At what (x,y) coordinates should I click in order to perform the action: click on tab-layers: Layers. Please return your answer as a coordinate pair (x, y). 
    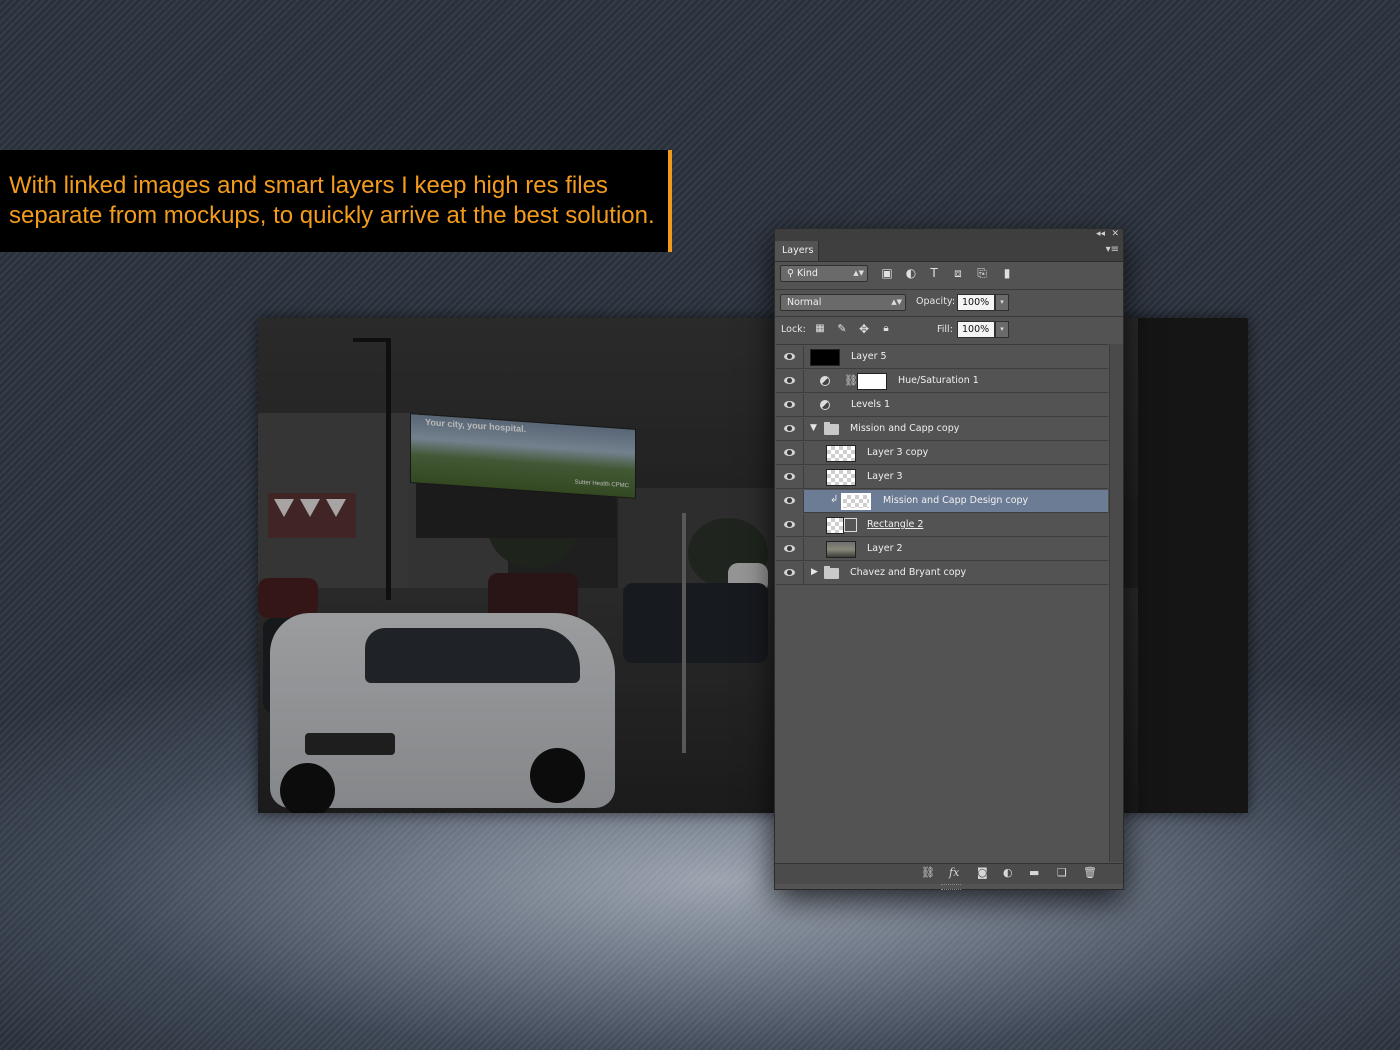
    Looking at the image, I should click on (797, 251).